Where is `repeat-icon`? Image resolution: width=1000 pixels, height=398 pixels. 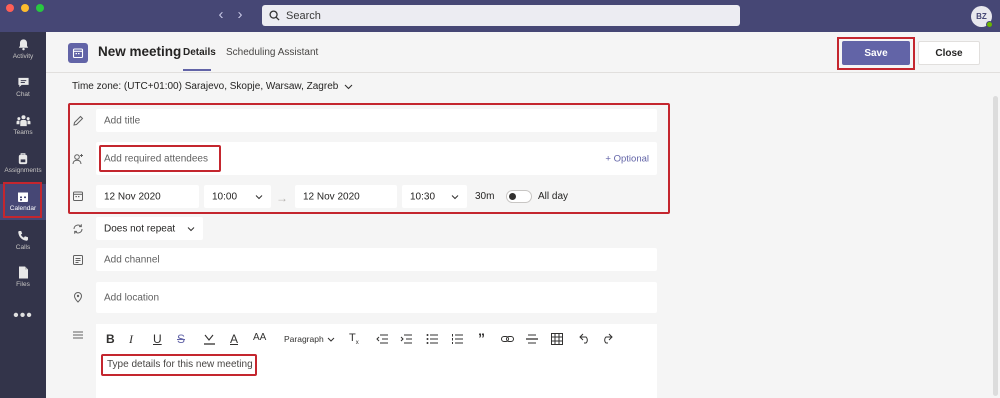 repeat-icon is located at coordinates (78, 229).